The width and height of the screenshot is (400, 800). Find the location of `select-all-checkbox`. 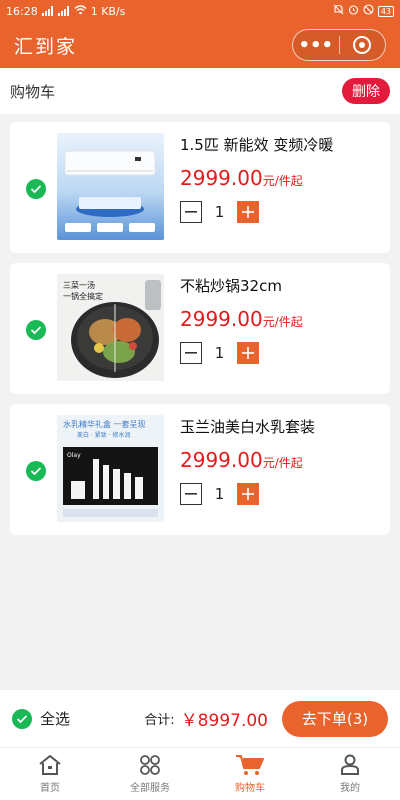

select-all-checkbox is located at coordinates (22, 718).